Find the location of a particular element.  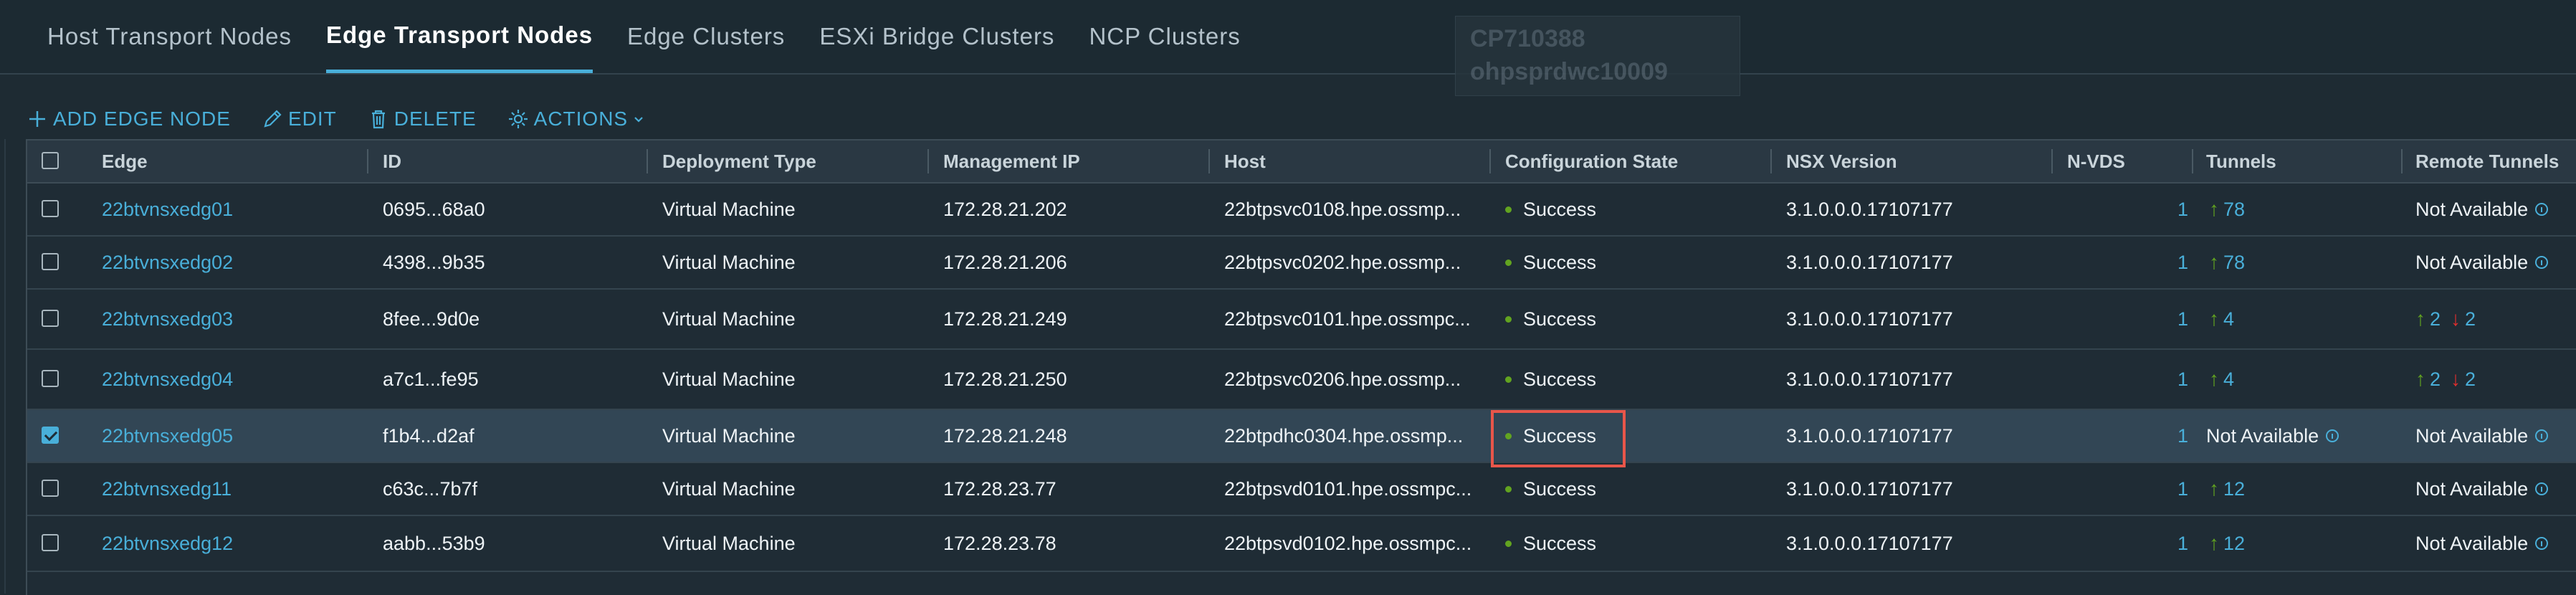

tab-edge-transport-nodes: Edge Transport Nodes is located at coordinates (459, 36).